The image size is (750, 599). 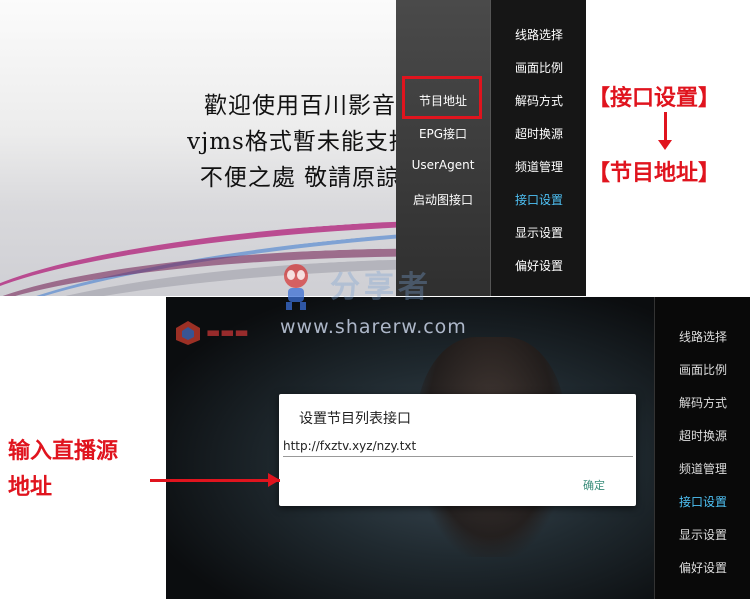 I want to click on submenu-item-epg: EPG接口, so click(x=443, y=133).